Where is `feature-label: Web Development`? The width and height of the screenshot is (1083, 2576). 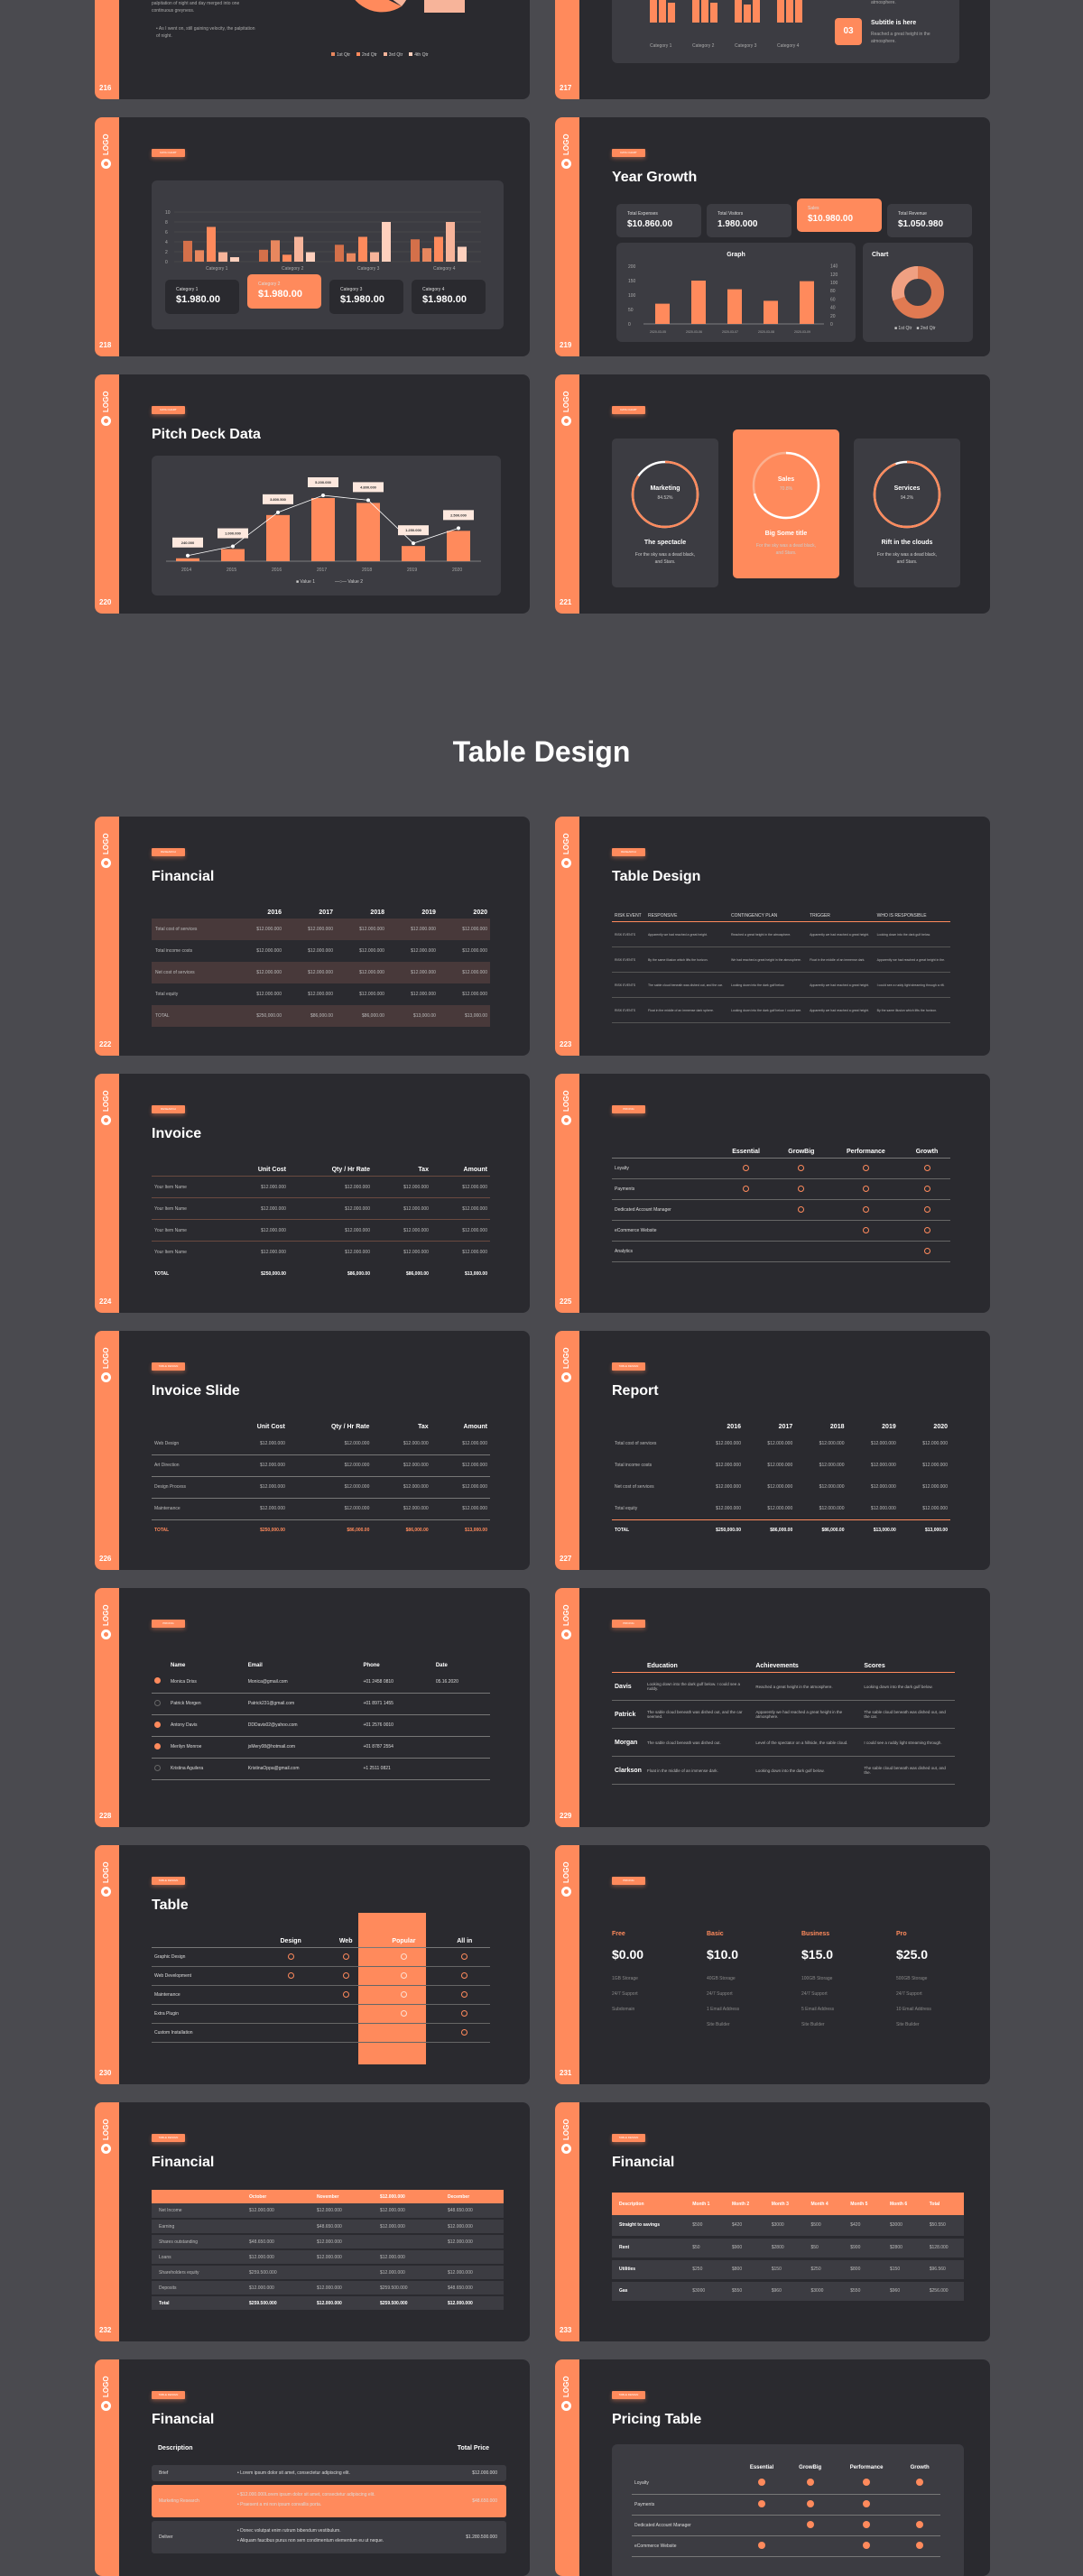 feature-label: Web Development is located at coordinates (206, 1976).